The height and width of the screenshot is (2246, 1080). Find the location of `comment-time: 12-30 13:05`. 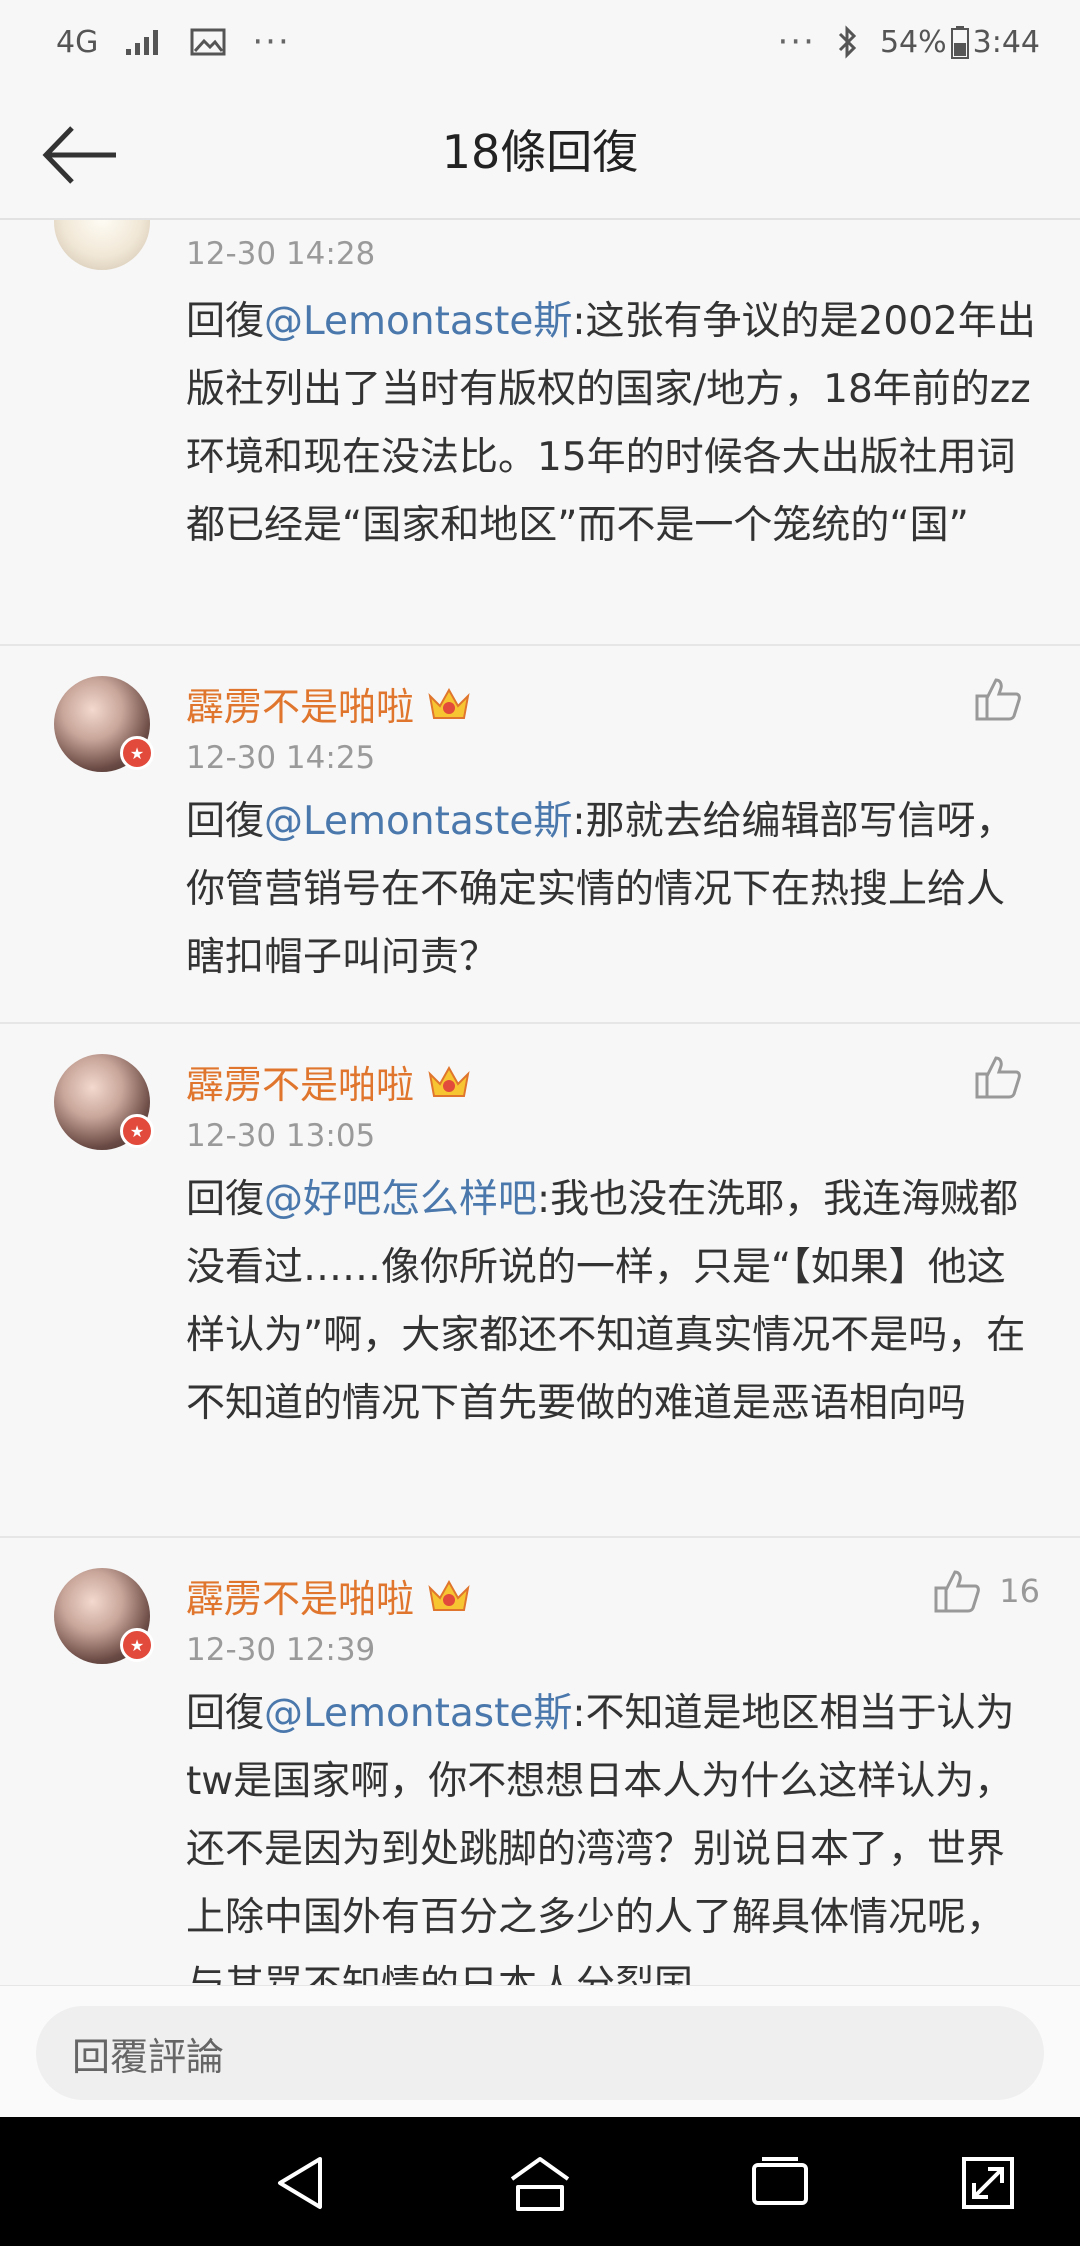

comment-time: 12-30 13:05 is located at coordinates (281, 1136).